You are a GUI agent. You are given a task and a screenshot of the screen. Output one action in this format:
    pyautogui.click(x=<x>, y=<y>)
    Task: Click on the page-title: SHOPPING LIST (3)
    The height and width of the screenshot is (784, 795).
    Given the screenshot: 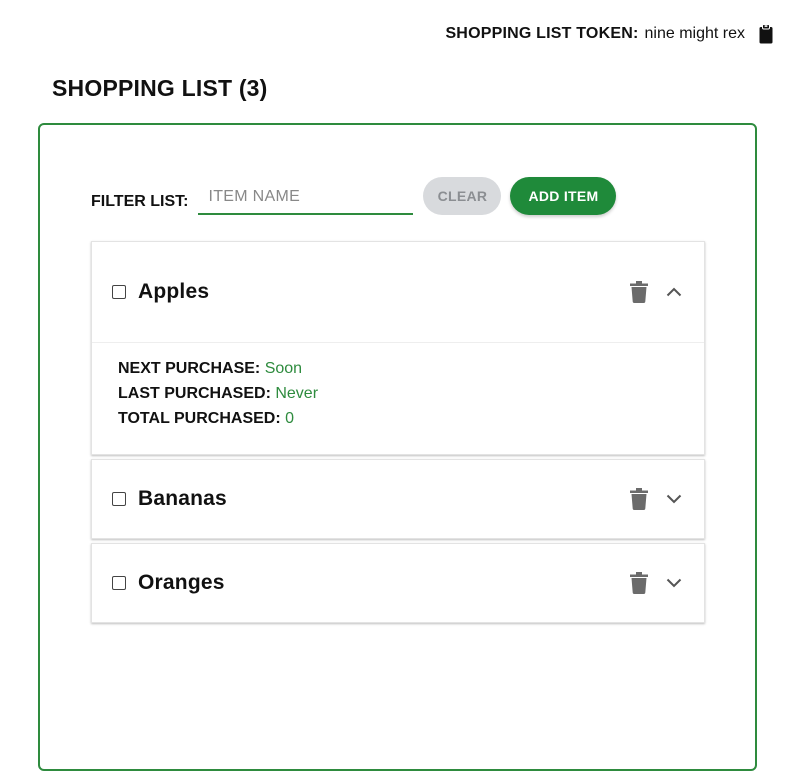 What is the action you would take?
    pyautogui.click(x=160, y=88)
    